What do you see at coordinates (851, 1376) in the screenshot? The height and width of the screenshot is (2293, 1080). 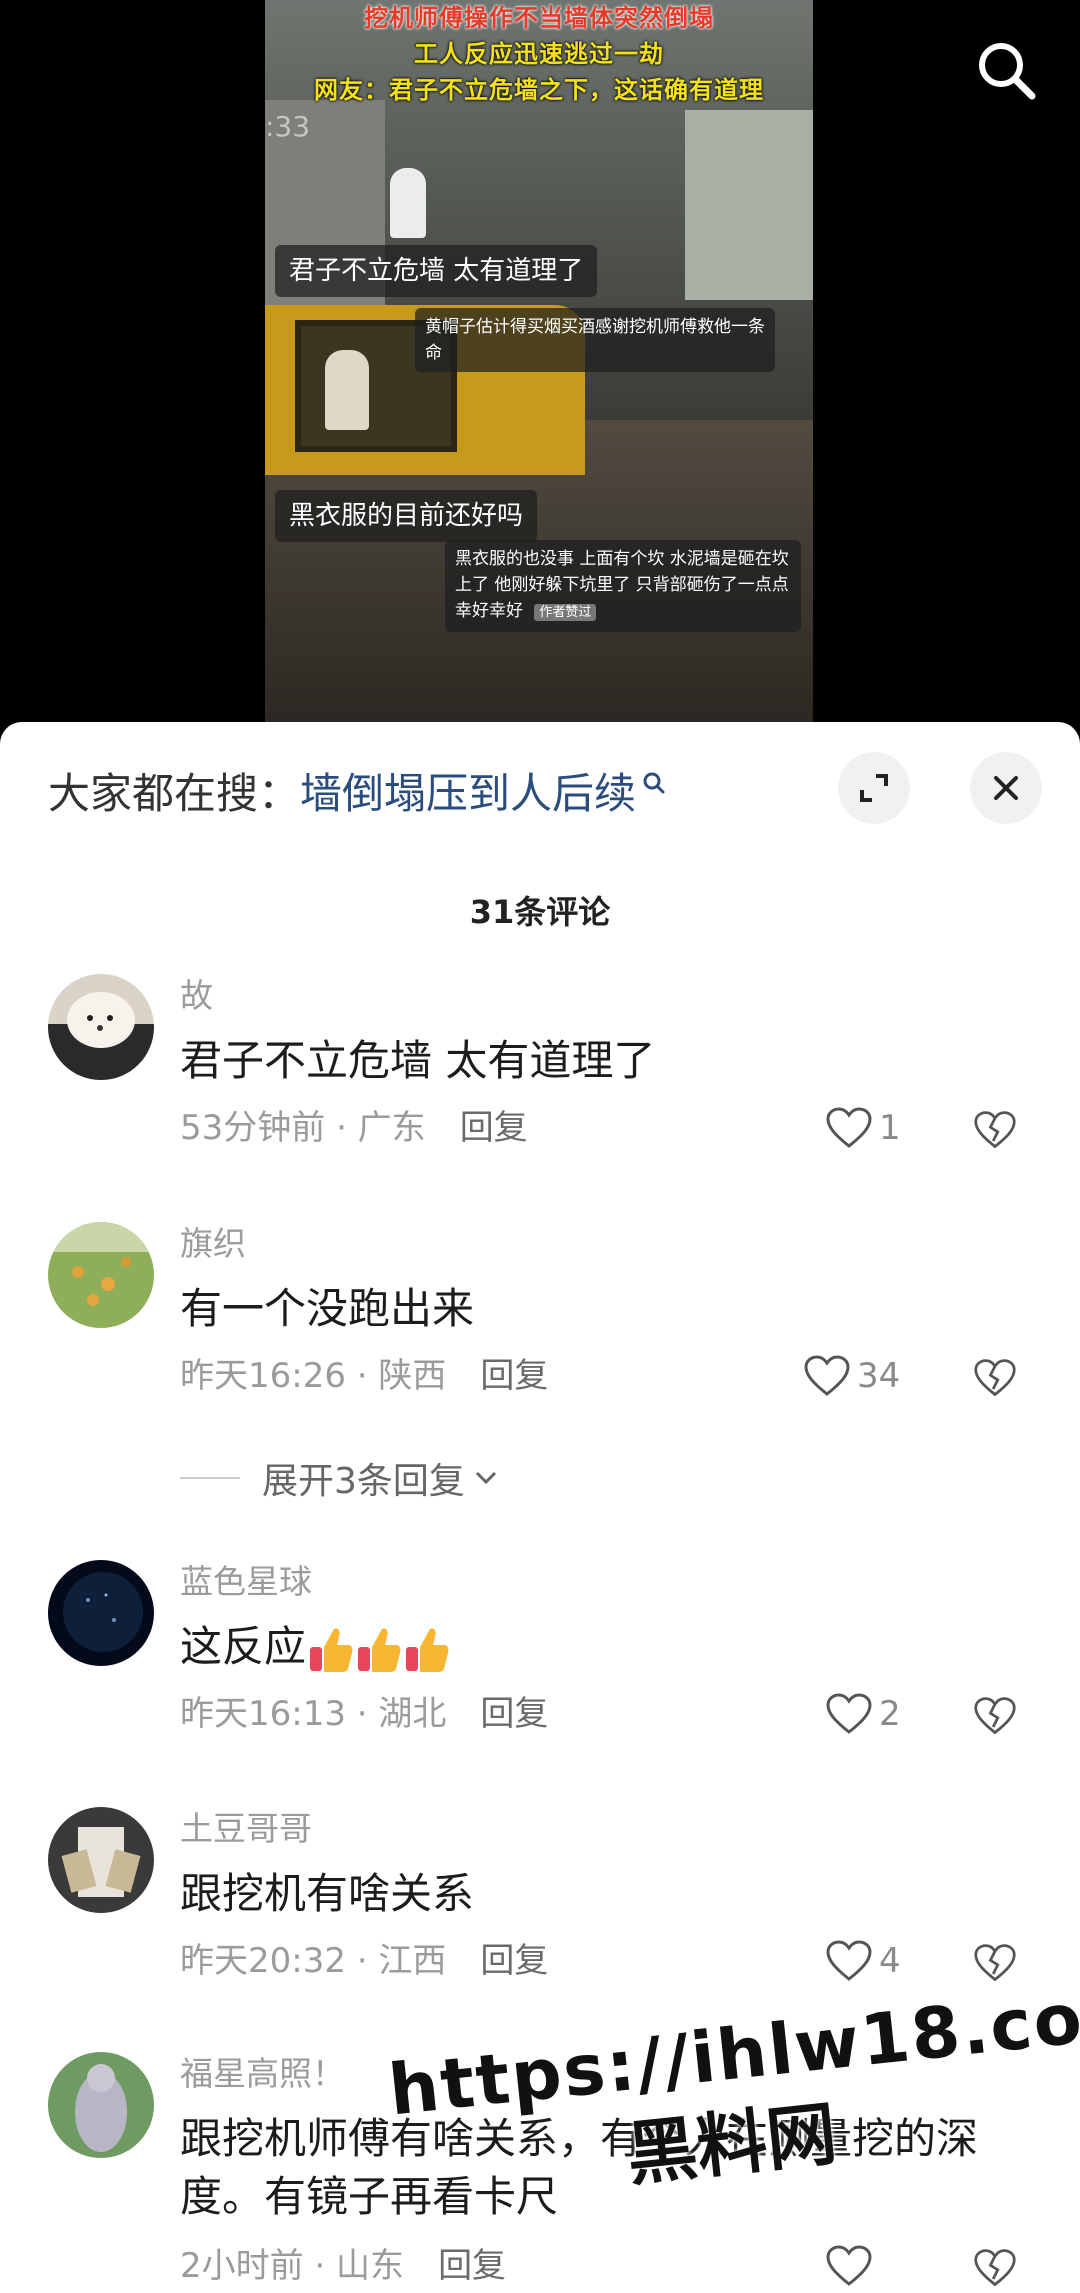 I see `like-button: 34` at bounding box center [851, 1376].